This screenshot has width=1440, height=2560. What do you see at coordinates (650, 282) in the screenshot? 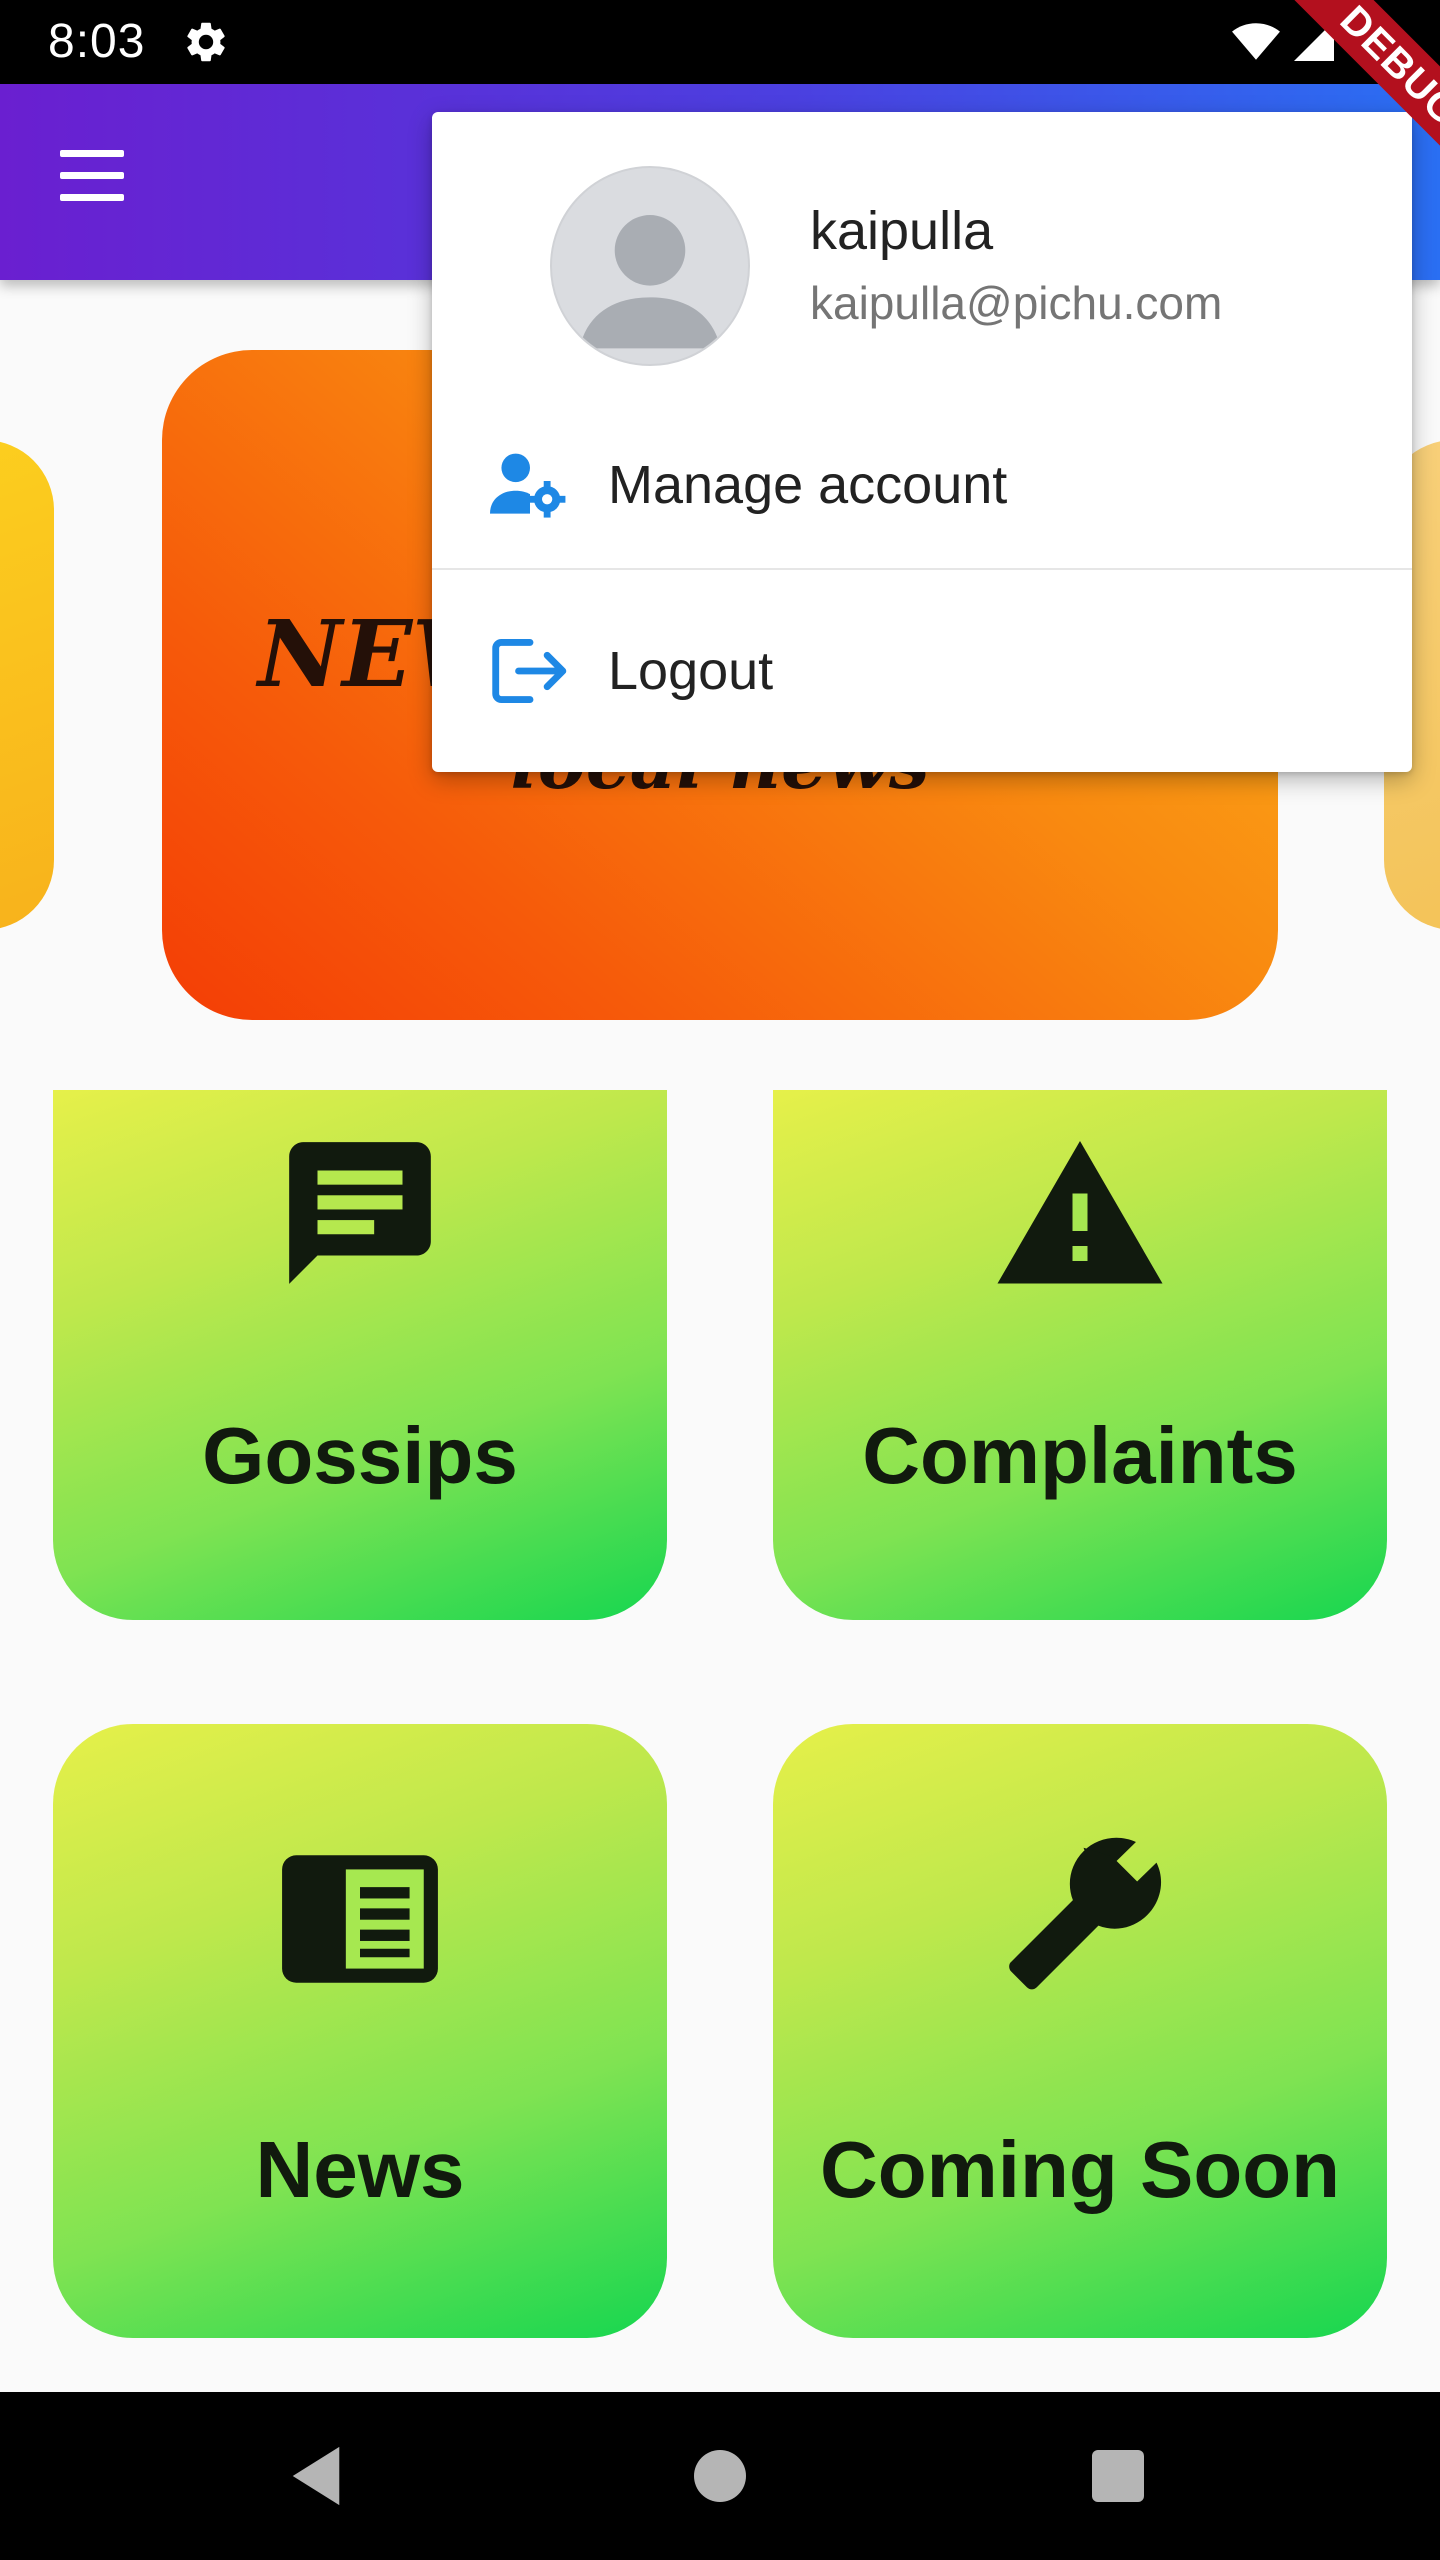
I see `user-avatar-icon` at bounding box center [650, 282].